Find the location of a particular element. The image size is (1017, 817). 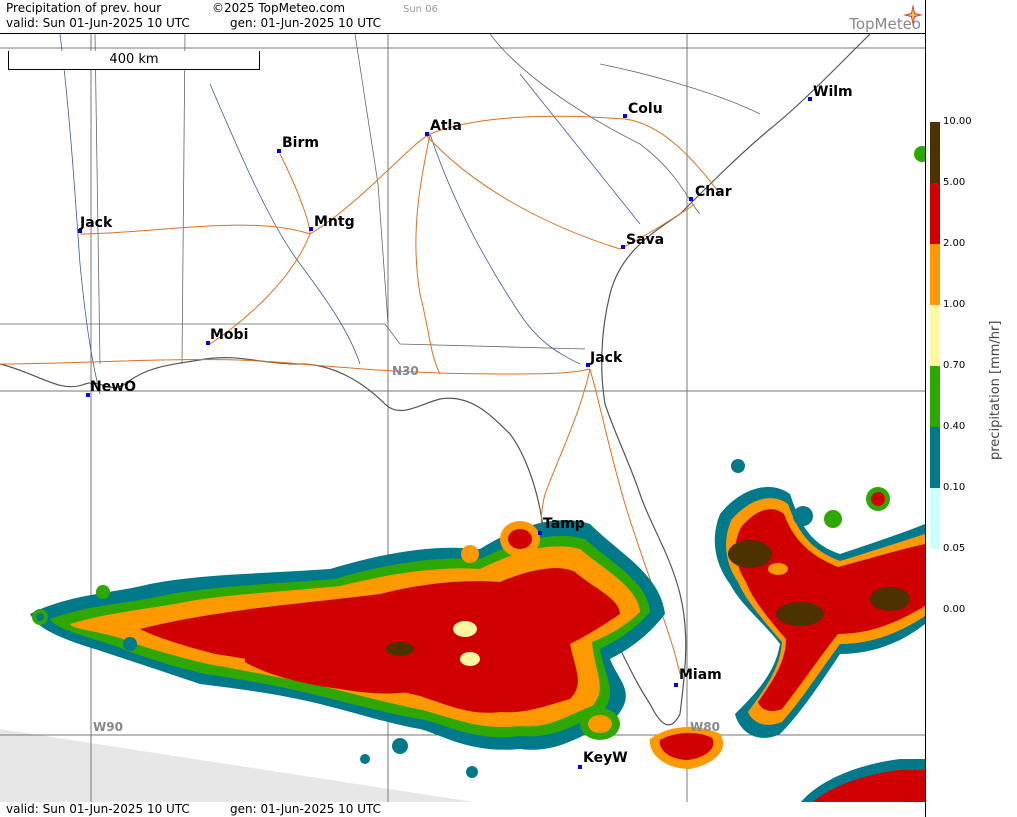

city-tampa: Tamp is located at coordinates (564, 524).